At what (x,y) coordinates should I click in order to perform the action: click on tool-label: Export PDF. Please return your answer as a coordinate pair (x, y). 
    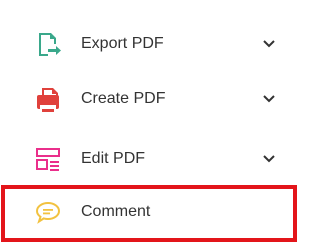
    Looking at the image, I should click on (122, 43).